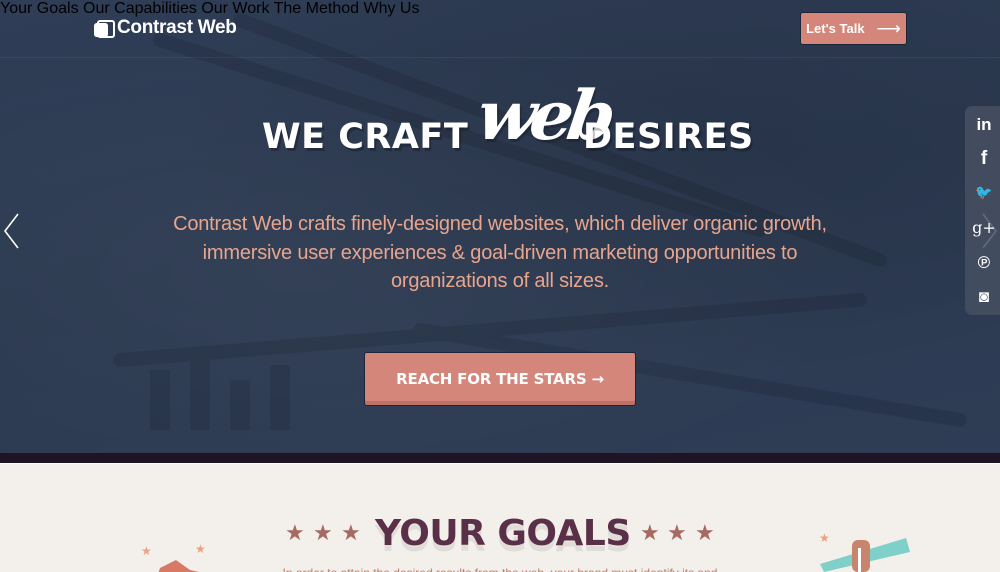  I want to click on chevron-left-icon, so click(13, 231).